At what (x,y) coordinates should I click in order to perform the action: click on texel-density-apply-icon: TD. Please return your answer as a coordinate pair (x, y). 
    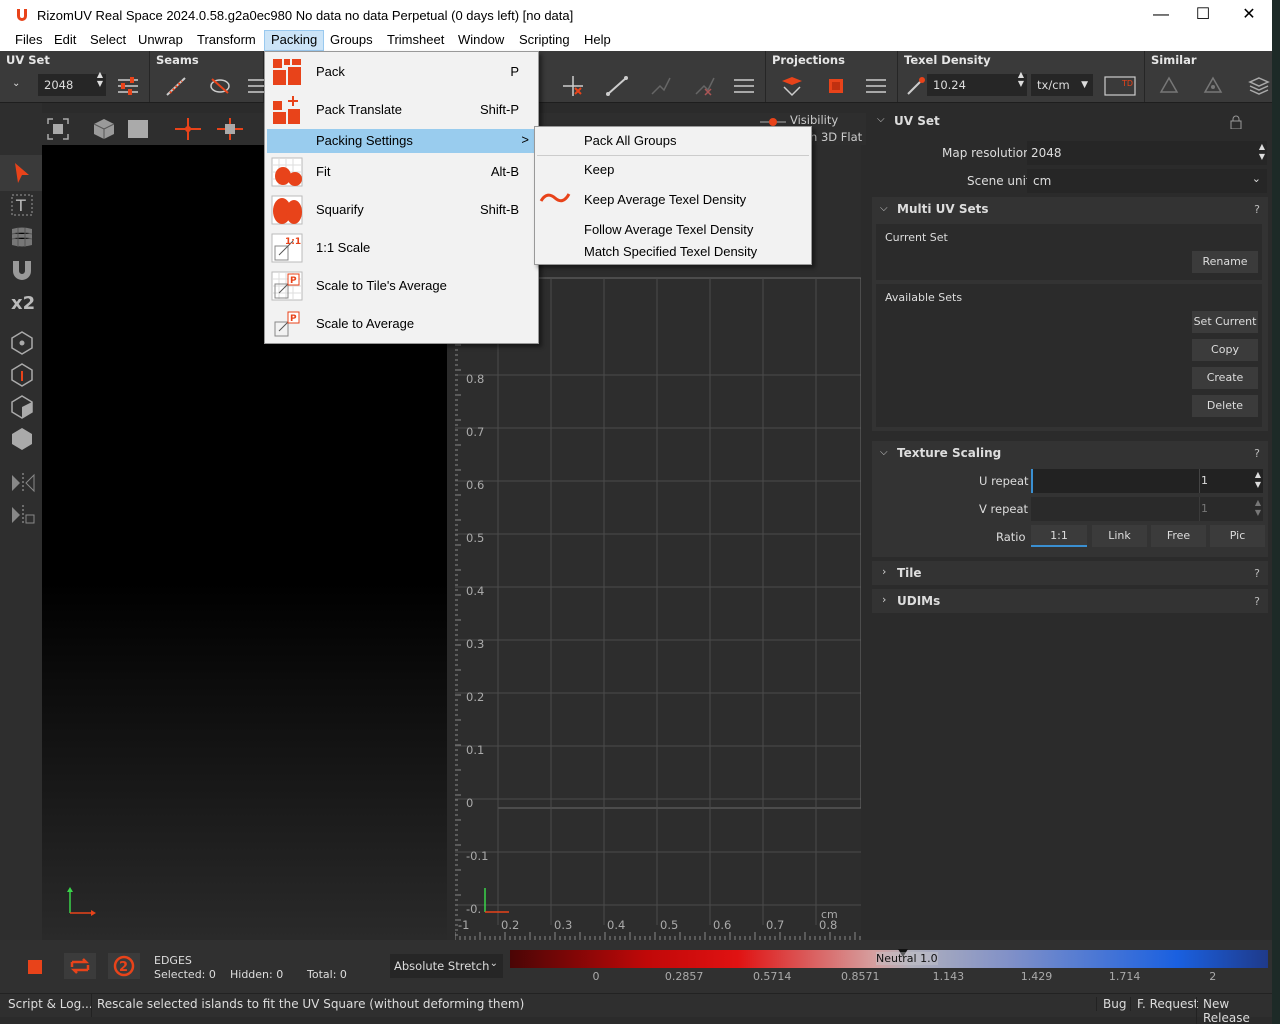
    Looking at the image, I should click on (1120, 86).